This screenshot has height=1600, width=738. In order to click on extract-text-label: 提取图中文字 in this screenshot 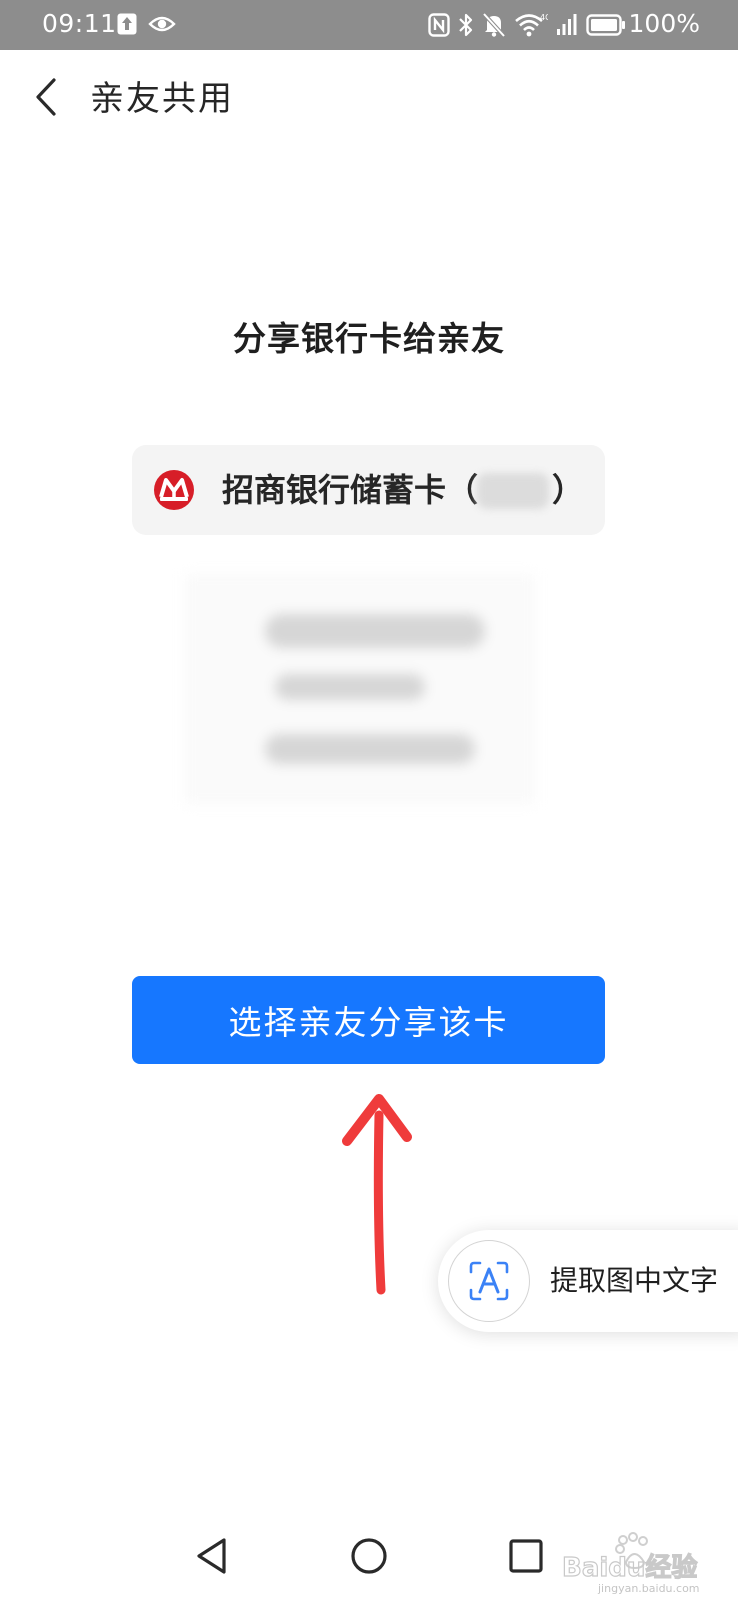, I will do `click(634, 1280)`.